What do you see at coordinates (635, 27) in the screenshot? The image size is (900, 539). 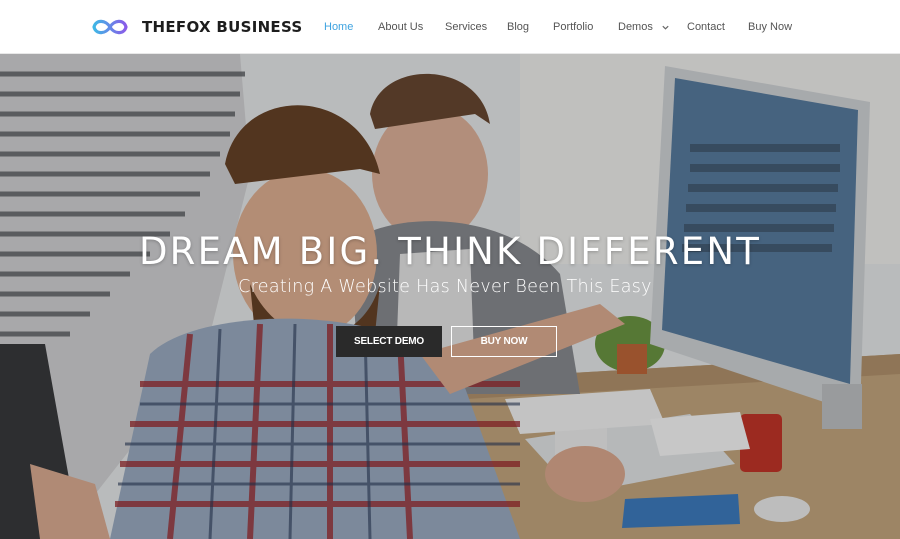 I see `nav-item-demos-label: Demos` at bounding box center [635, 27].